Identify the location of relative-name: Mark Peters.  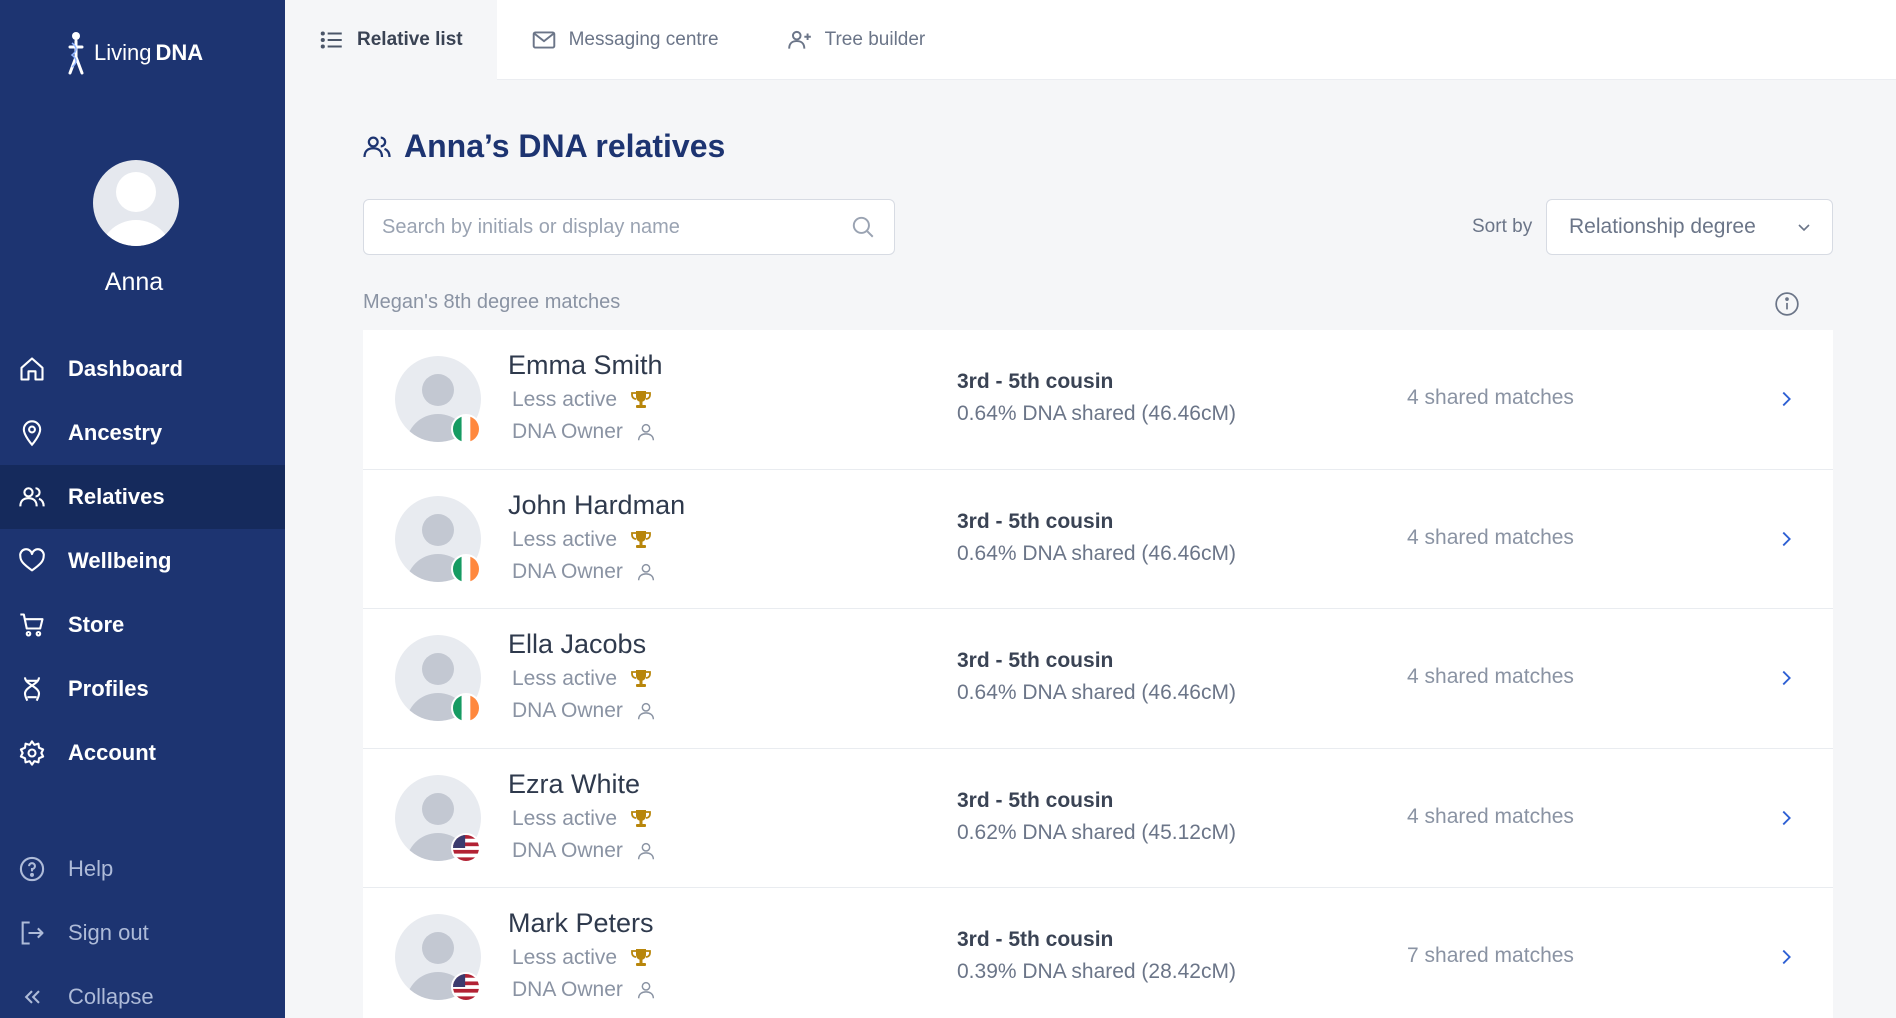
(581, 923).